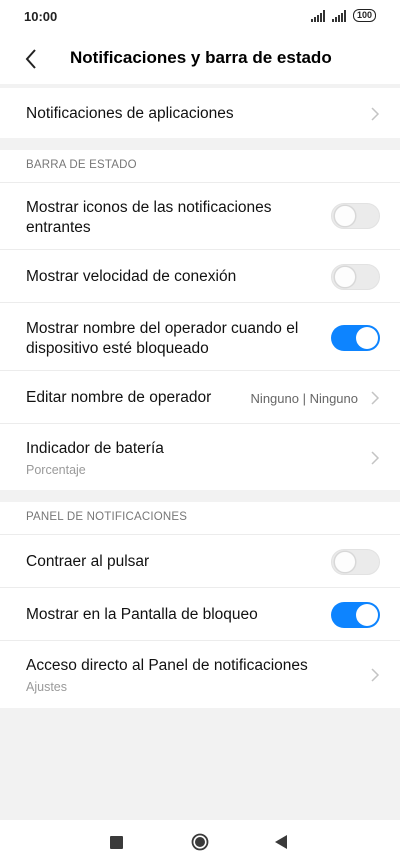  I want to click on section-title-notification-panel: PANEL DE NOTIFICACIONES, so click(107, 517).